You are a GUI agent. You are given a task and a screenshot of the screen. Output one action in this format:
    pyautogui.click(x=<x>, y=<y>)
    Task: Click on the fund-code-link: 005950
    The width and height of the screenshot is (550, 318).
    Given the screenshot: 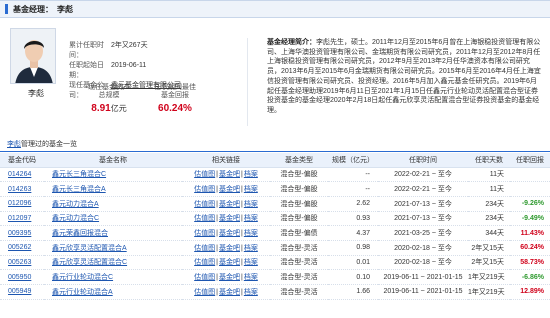 What is the action you would take?
    pyautogui.click(x=19, y=277)
    